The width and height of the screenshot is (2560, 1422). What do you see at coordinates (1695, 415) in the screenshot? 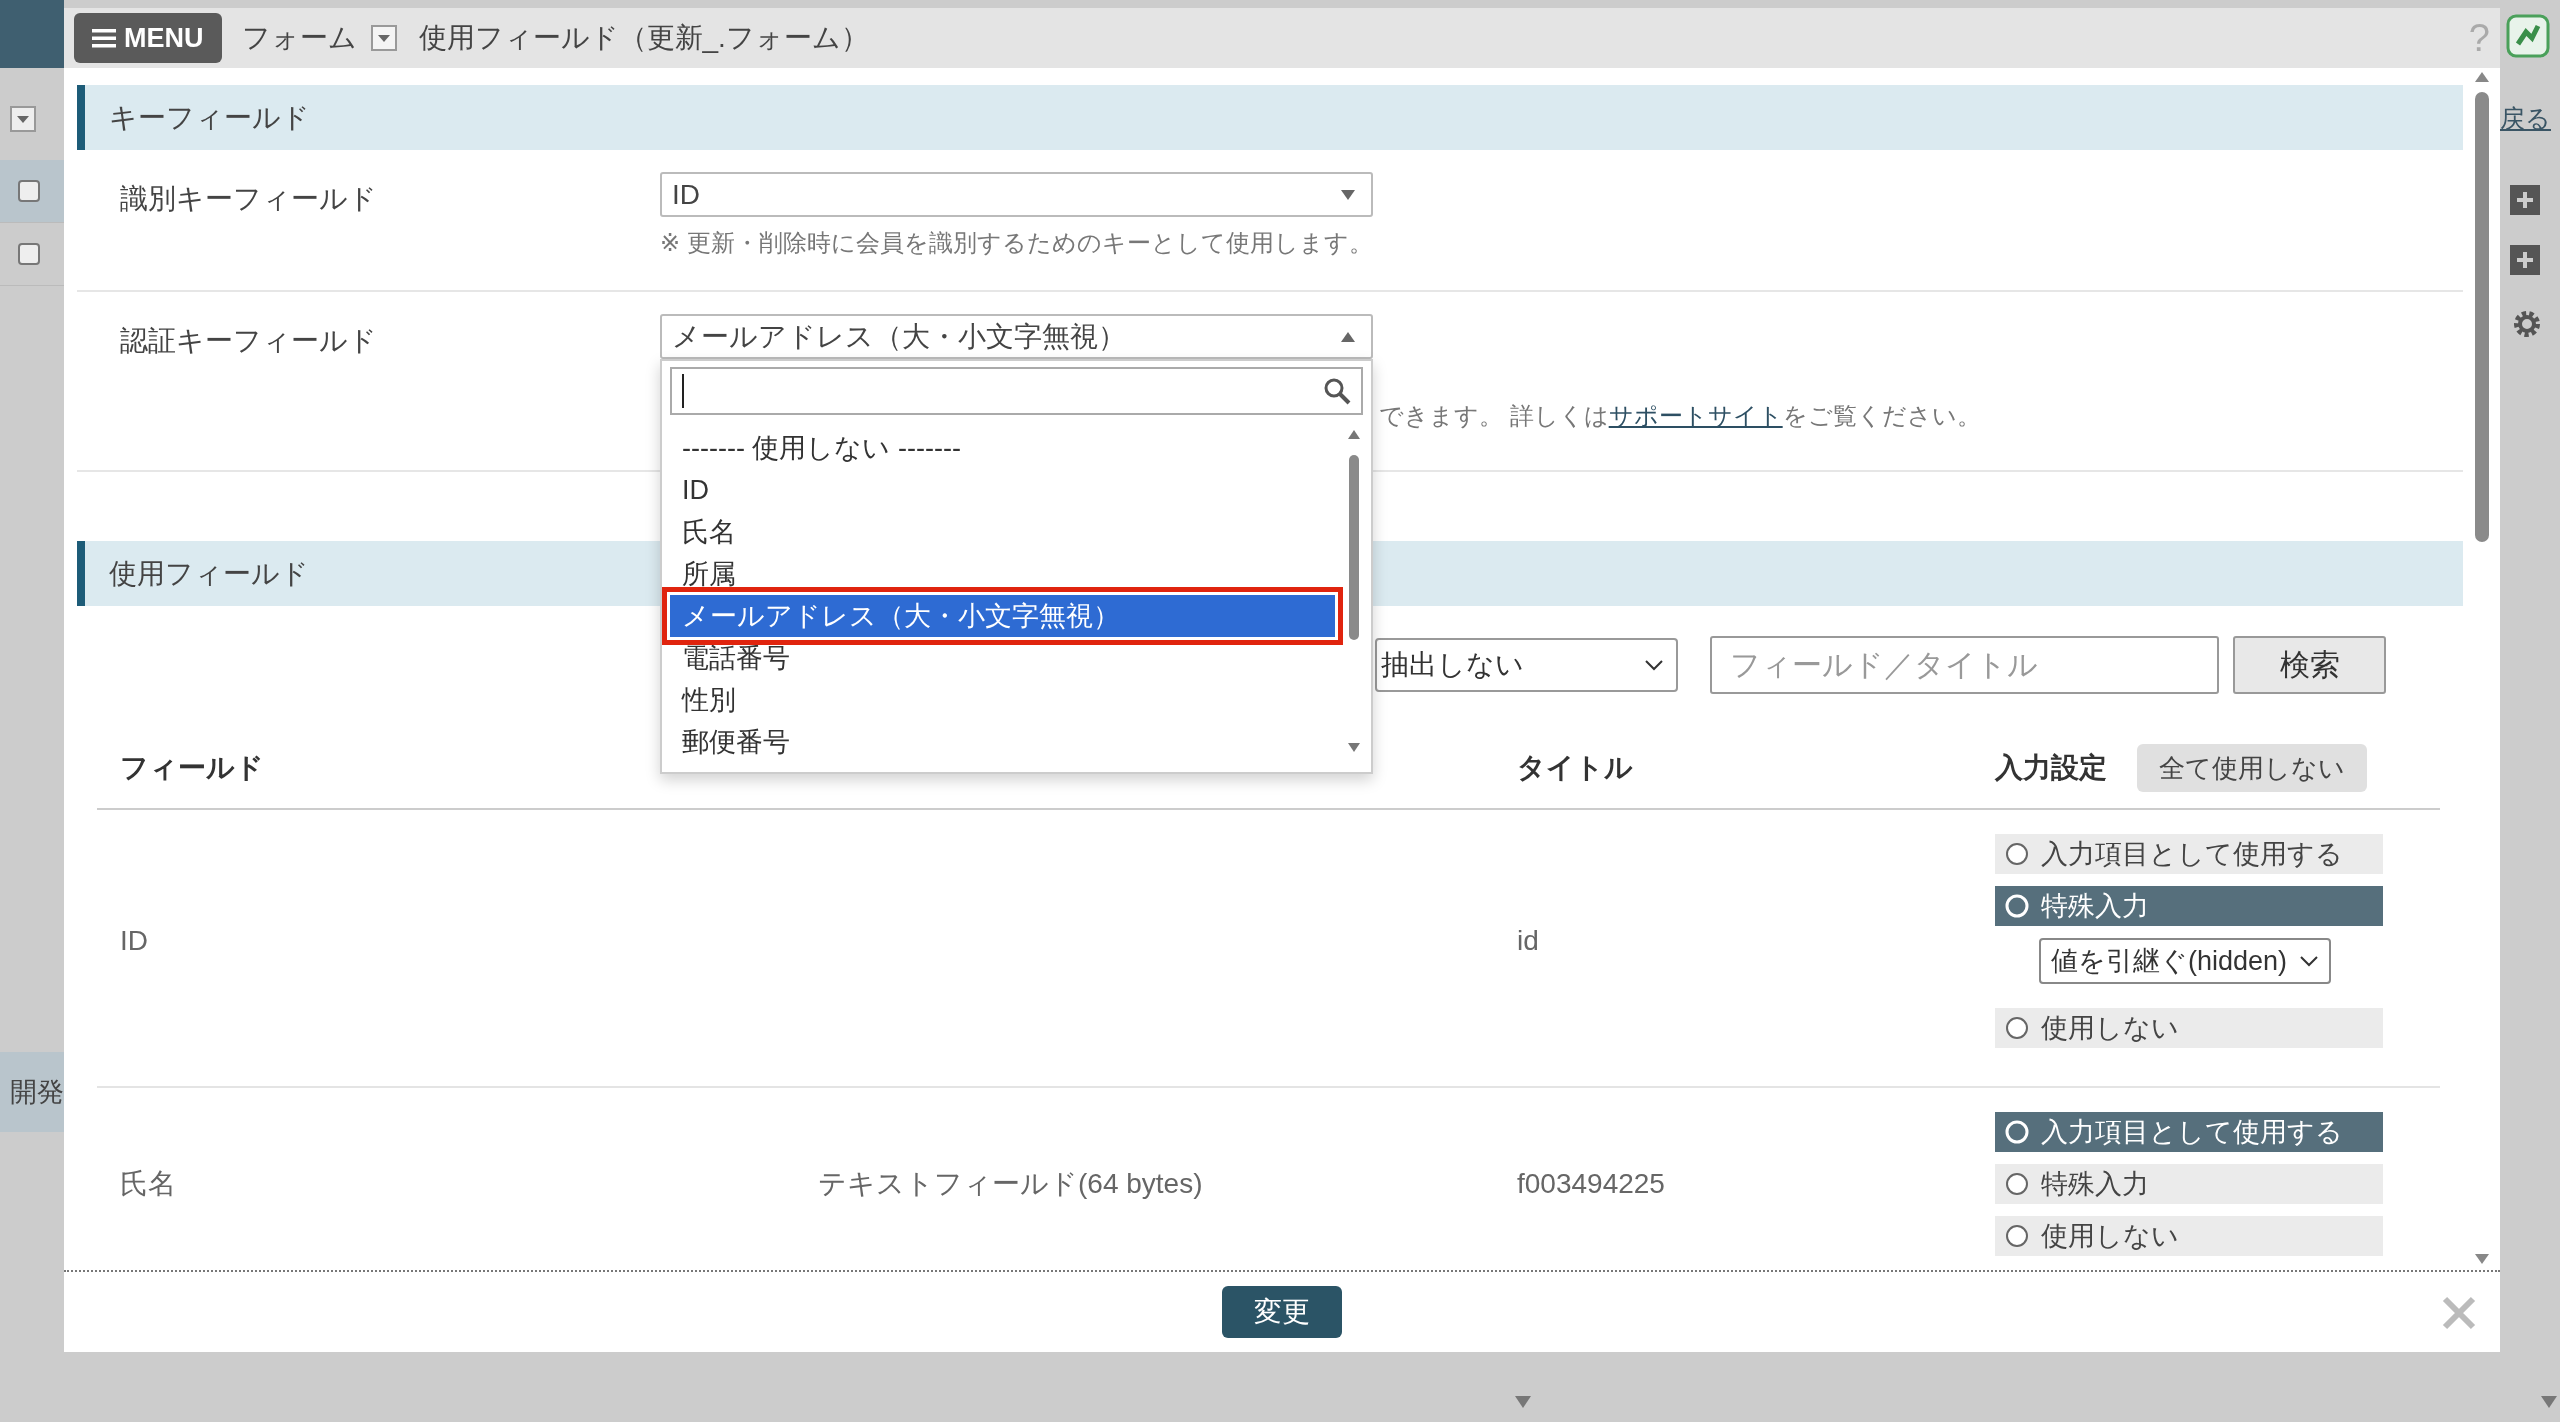
I see `support-link: サポートサイト` at bounding box center [1695, 415].